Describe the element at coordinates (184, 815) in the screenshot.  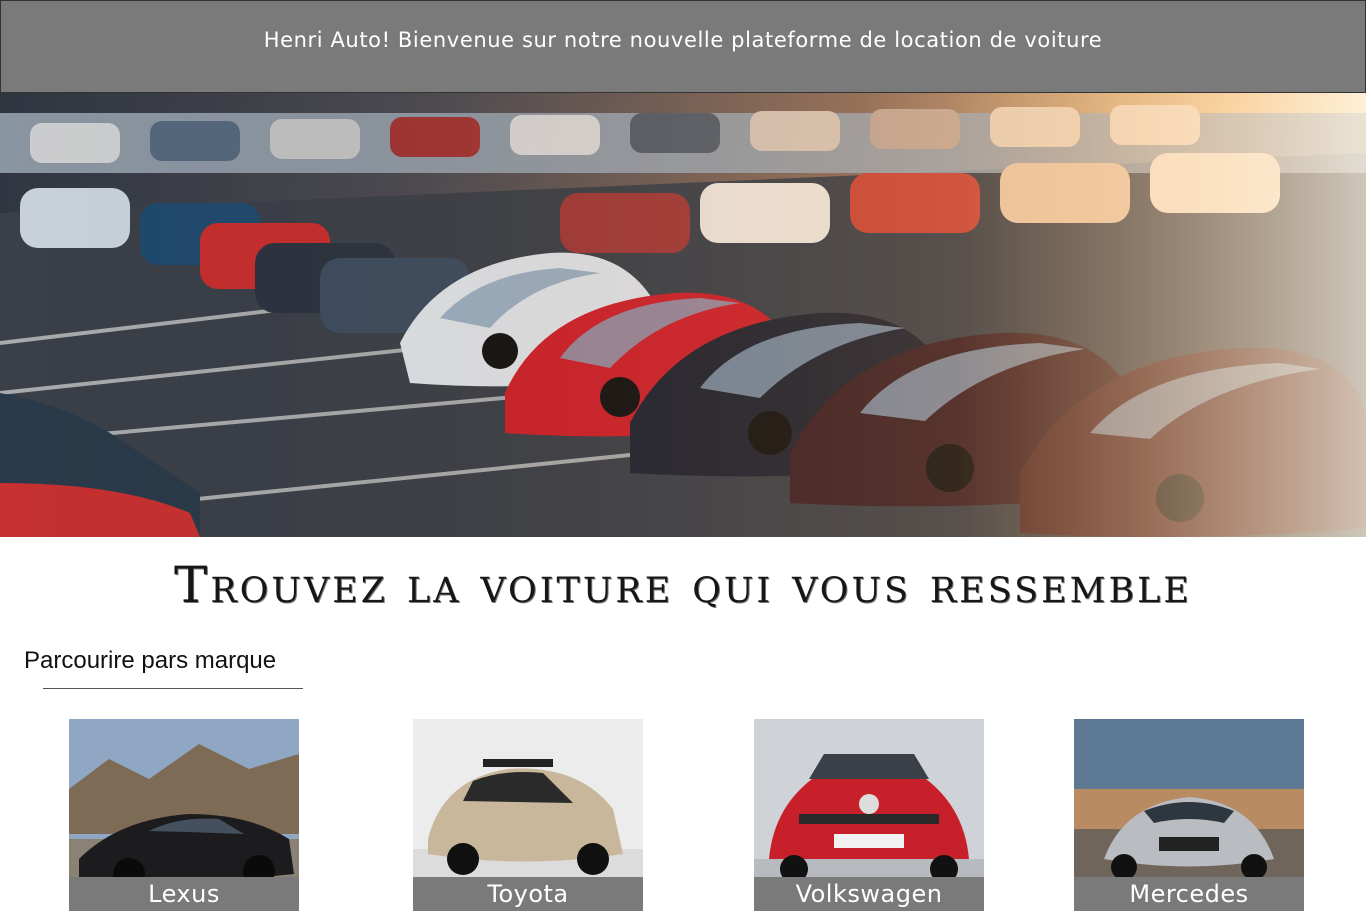
I see `brand-card-lexus: Lexus` at that location.